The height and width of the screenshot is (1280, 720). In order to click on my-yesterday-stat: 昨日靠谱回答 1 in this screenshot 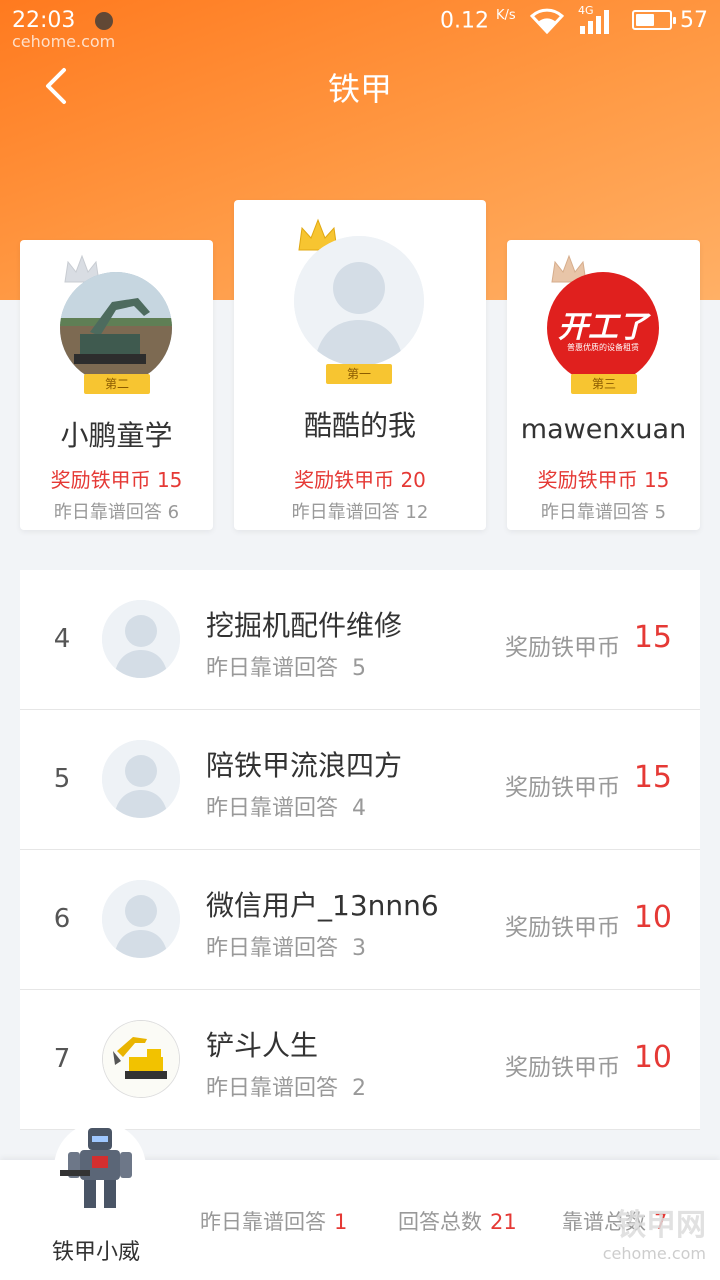, I will do `click(273, 1221)`.